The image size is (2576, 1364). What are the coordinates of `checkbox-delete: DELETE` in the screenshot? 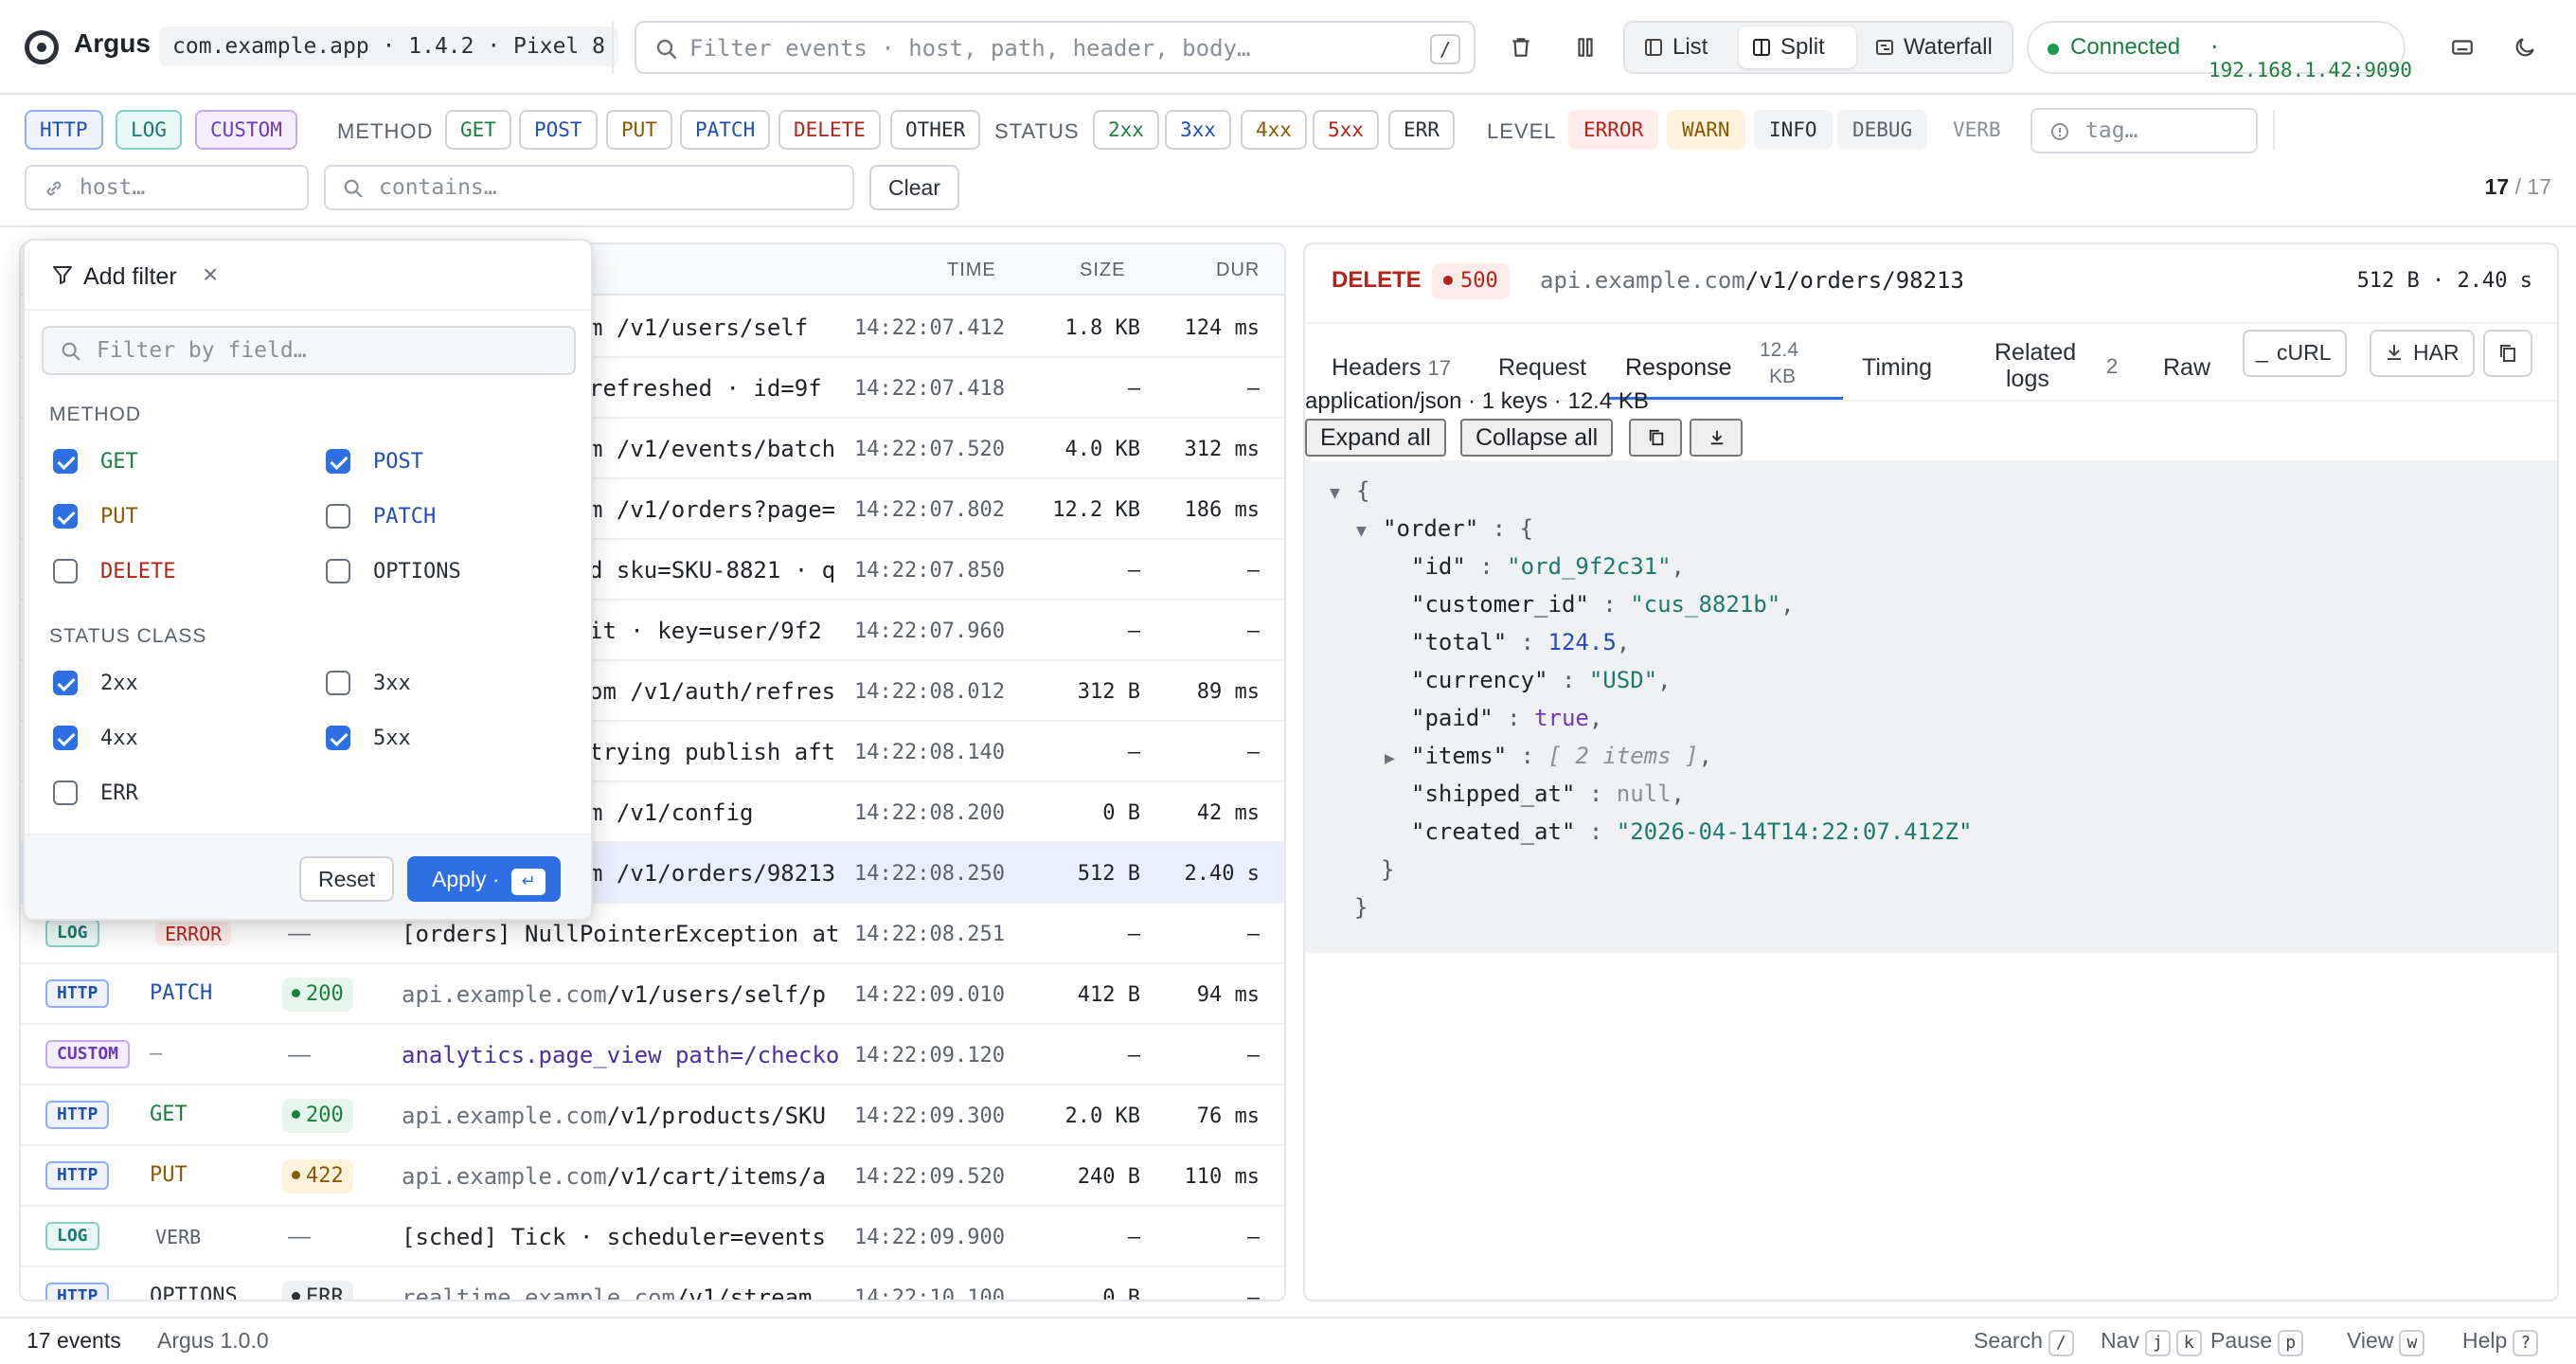 It's located at (176, 573).